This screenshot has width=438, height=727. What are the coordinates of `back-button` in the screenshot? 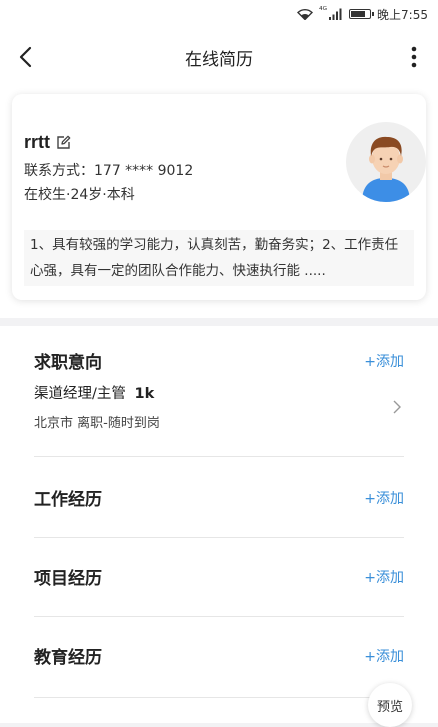 It's located at (25, 57).